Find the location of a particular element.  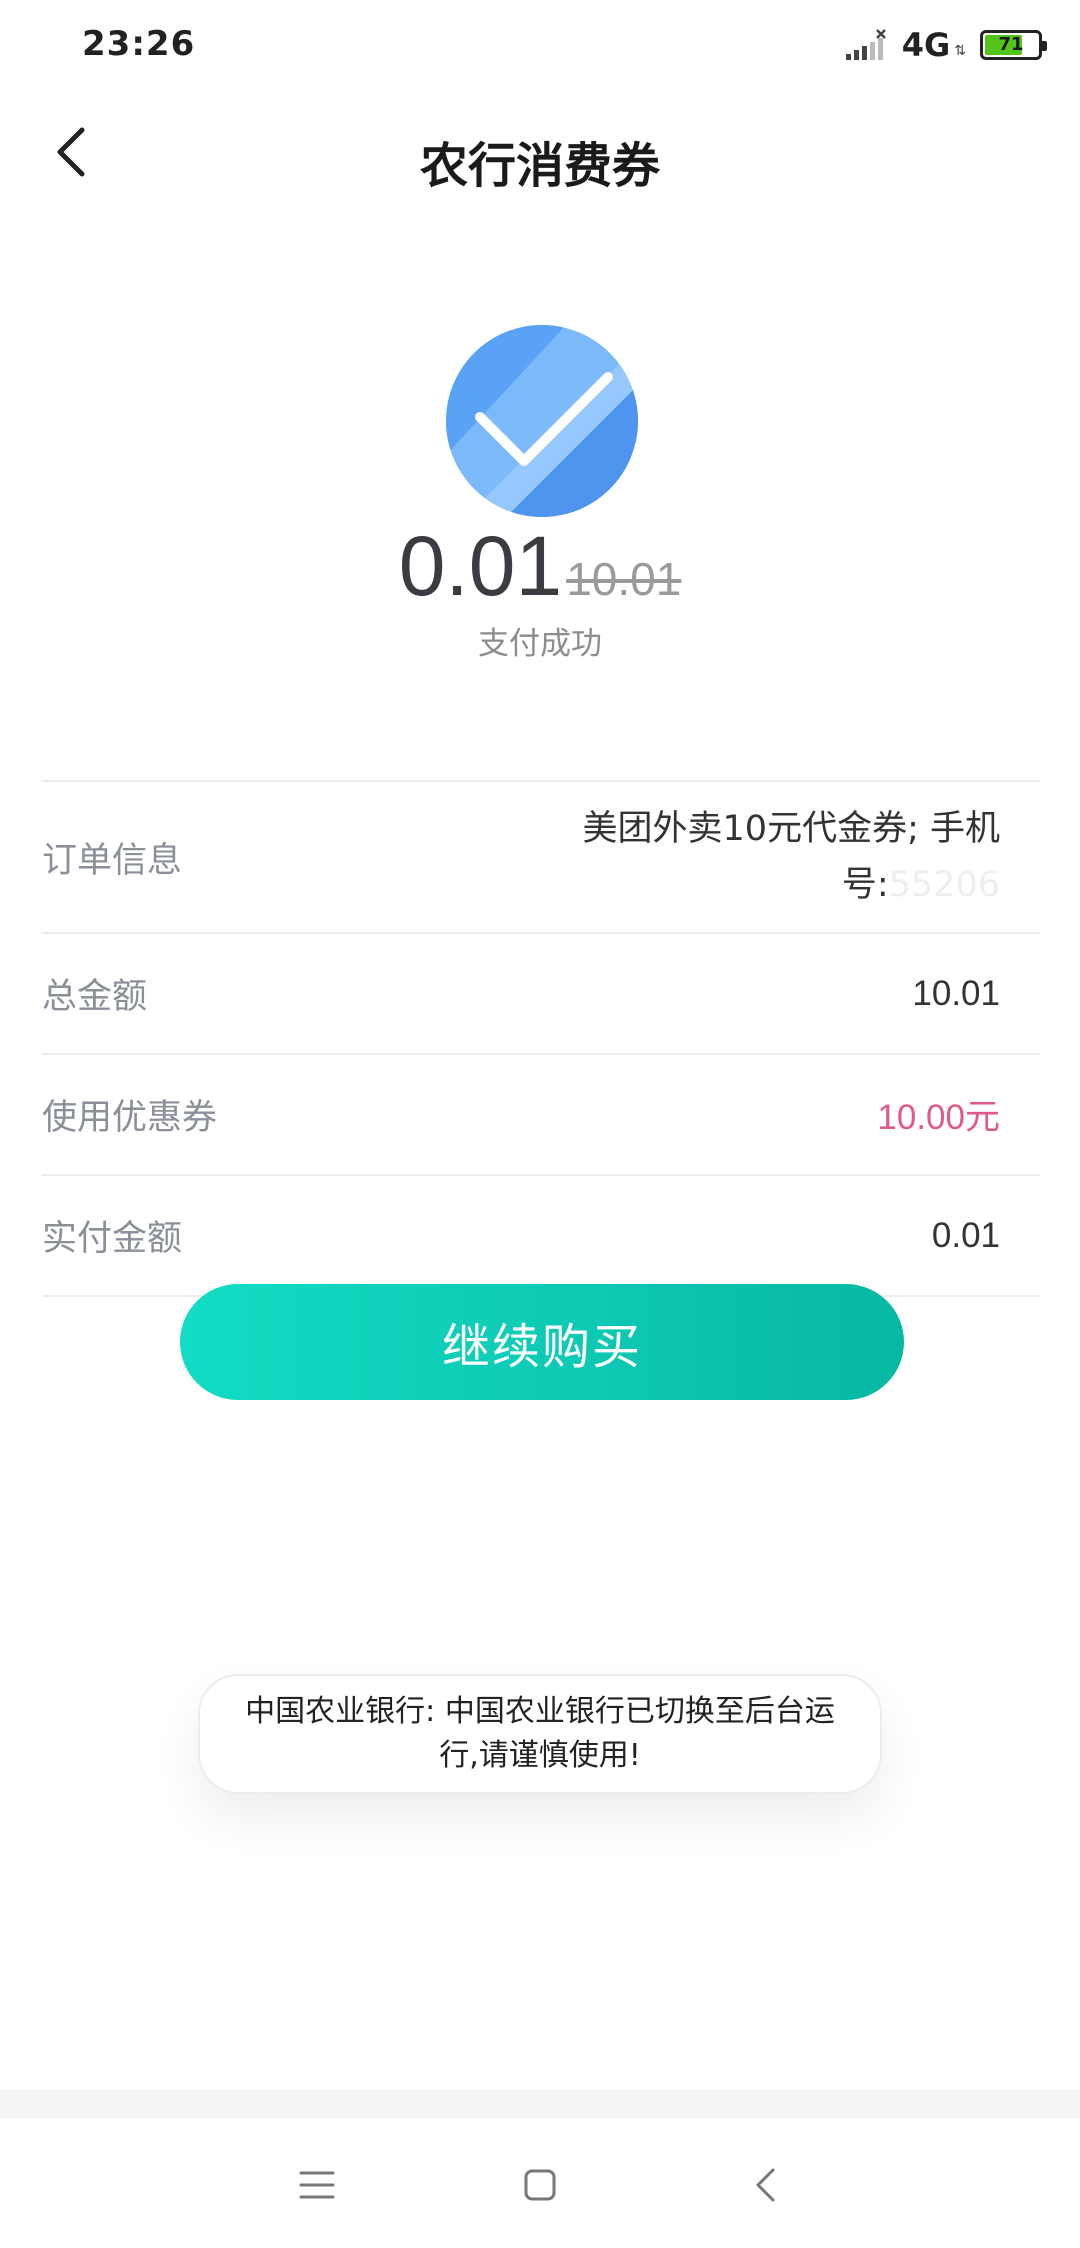

coupon-label: 使用优惠券 is located at coordinates (130, 1118).